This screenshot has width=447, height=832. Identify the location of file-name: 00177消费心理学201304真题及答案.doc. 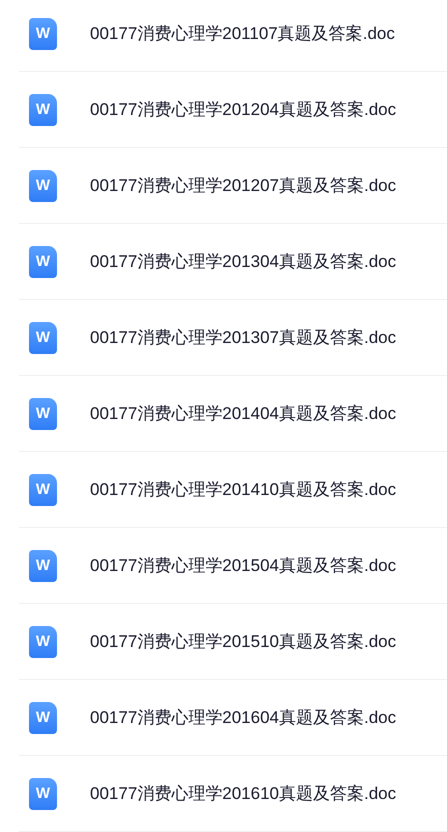
(243, 261).